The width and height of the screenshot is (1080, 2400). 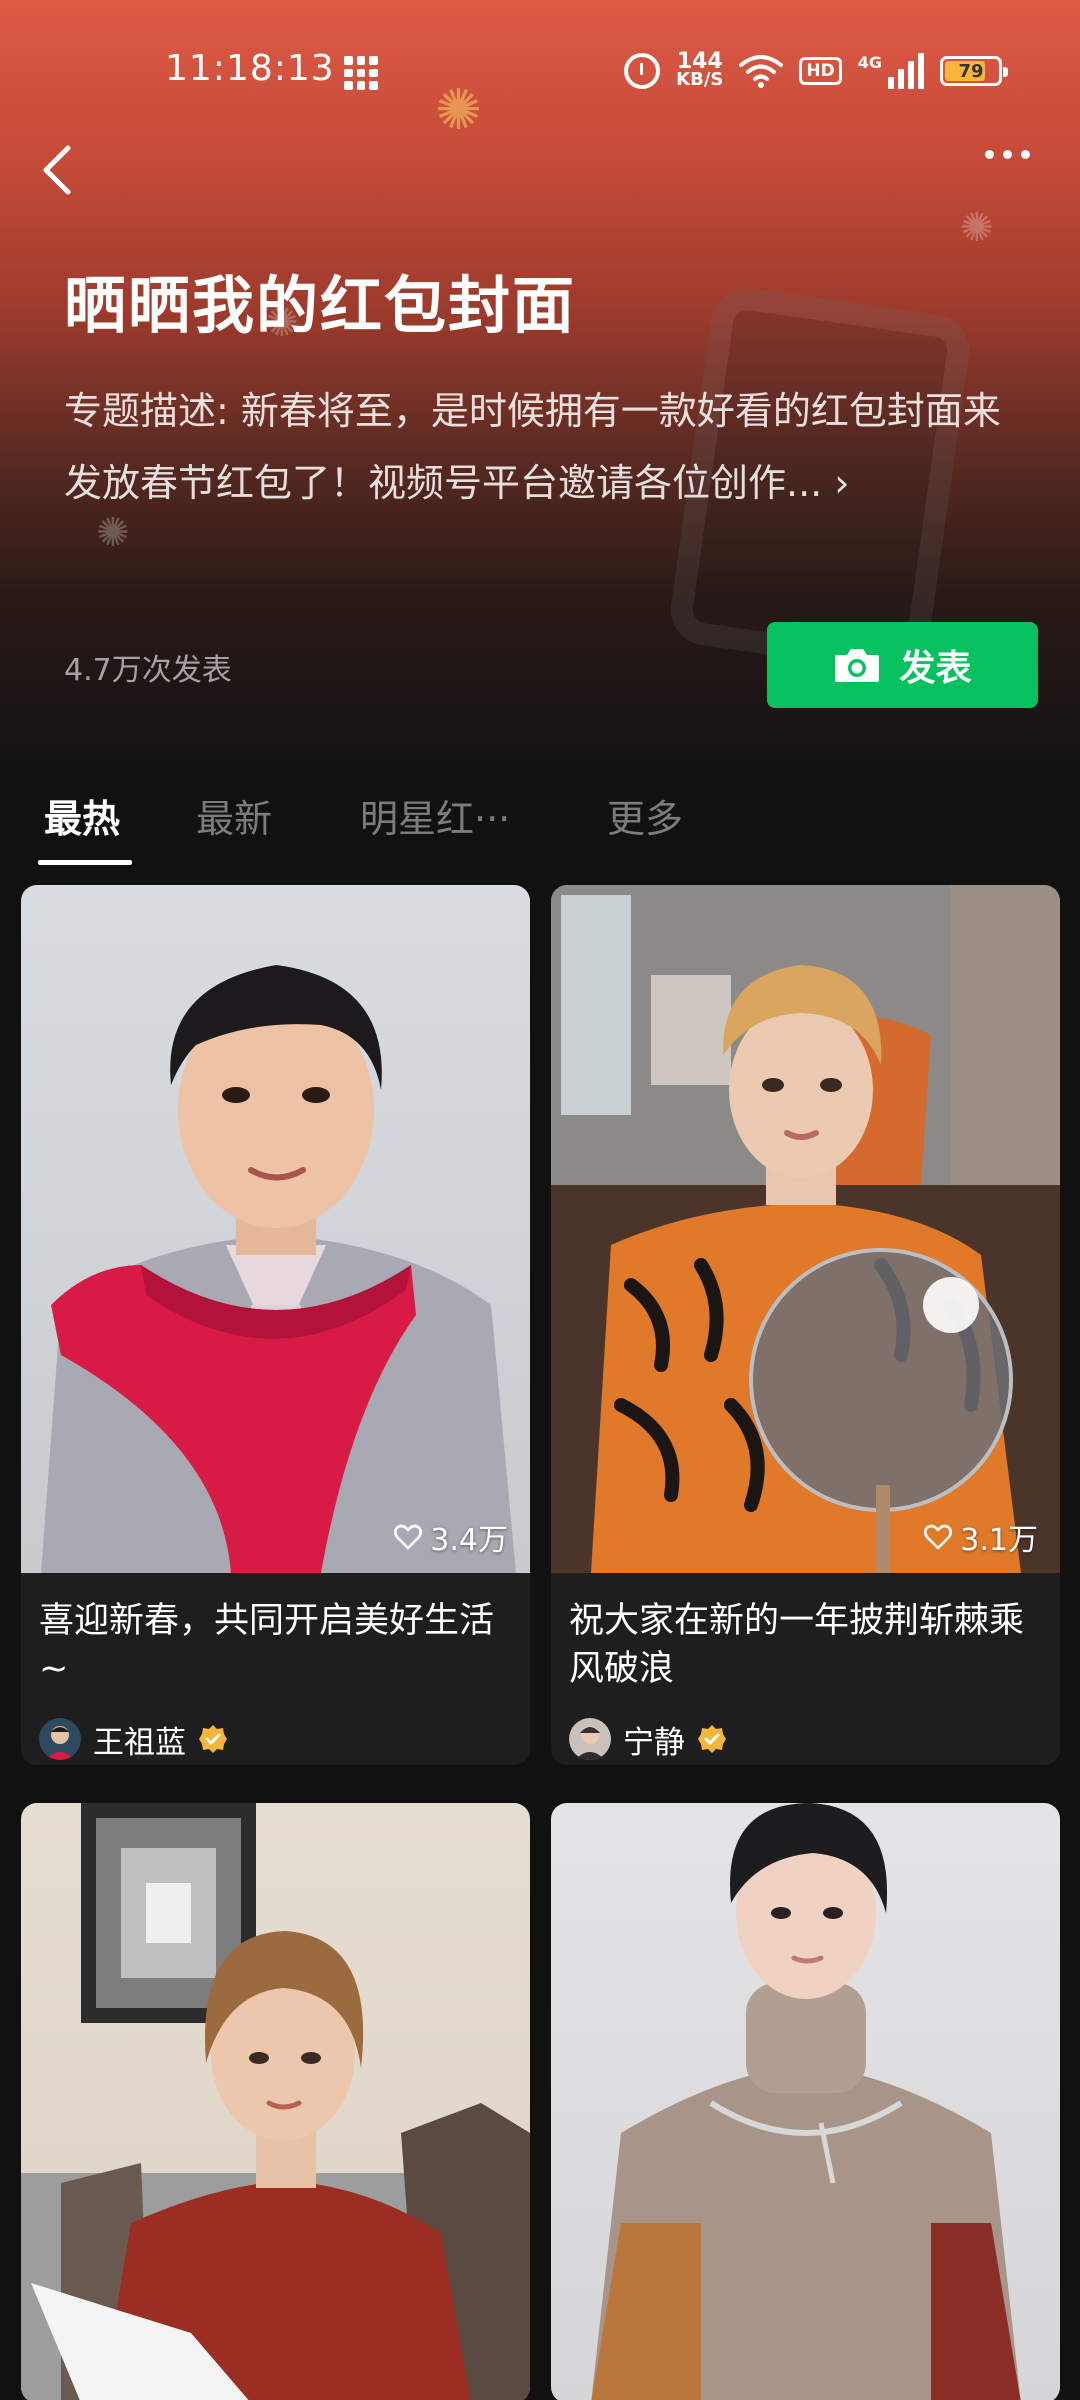 I want to click on author-name: 王祖蓝, so click(x=139, y=1739).